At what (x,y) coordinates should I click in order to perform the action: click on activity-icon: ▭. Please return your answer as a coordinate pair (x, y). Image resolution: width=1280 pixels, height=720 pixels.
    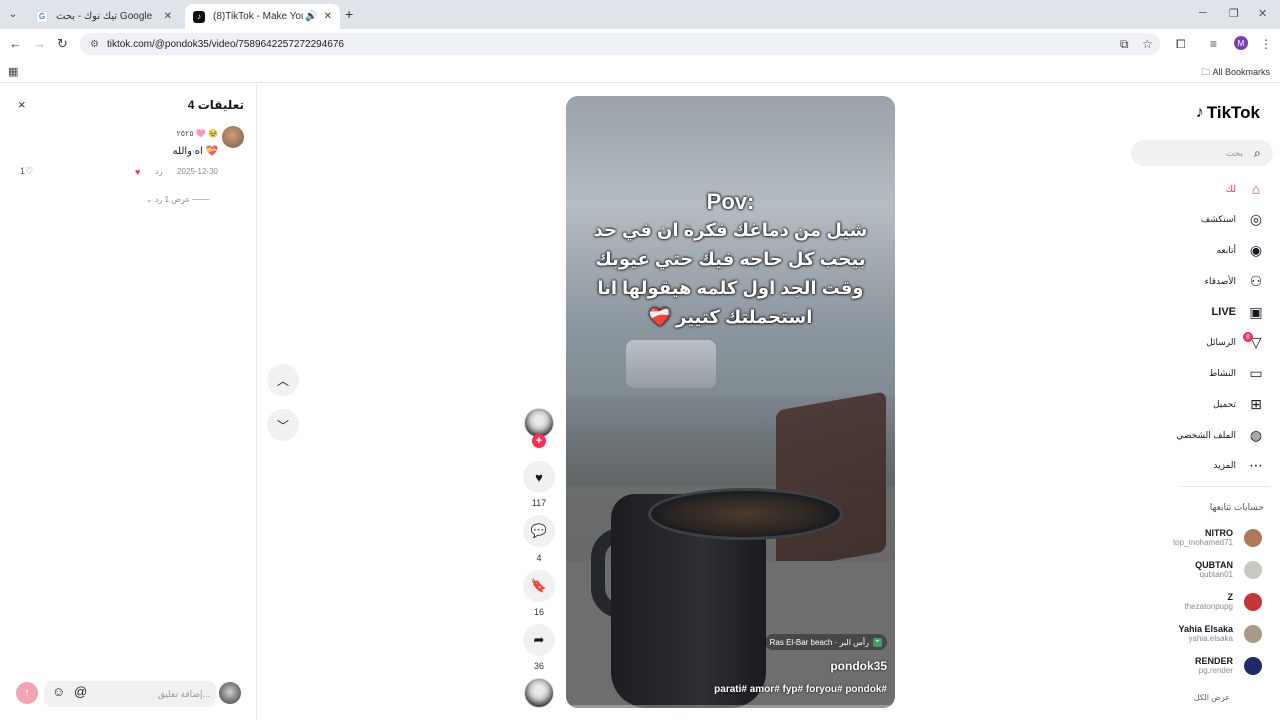
    Looking at the image, I should click on (1256, 372).